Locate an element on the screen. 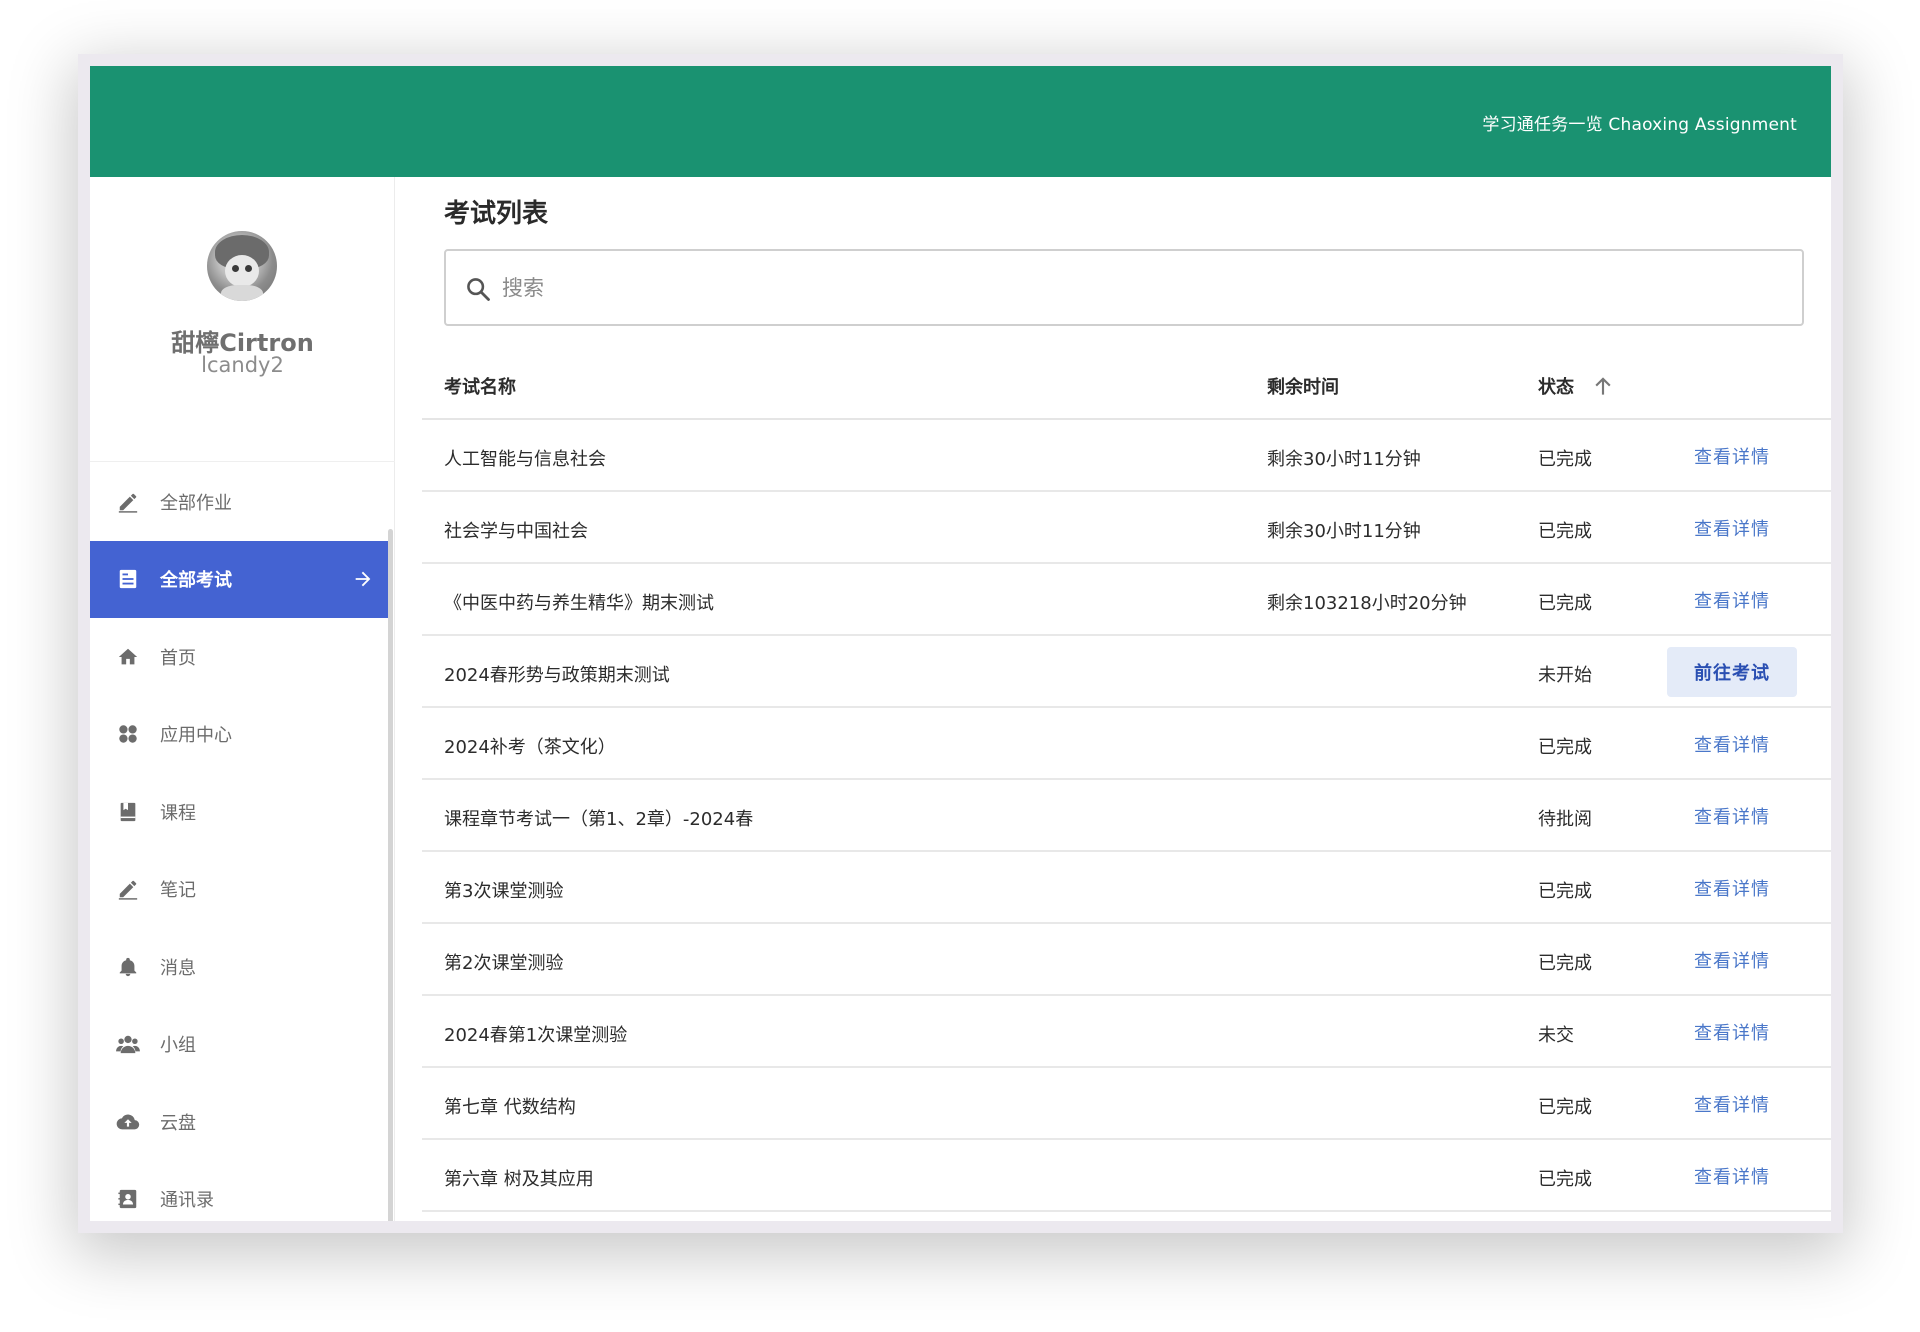  search-icon is located at coordinates (478, 289).